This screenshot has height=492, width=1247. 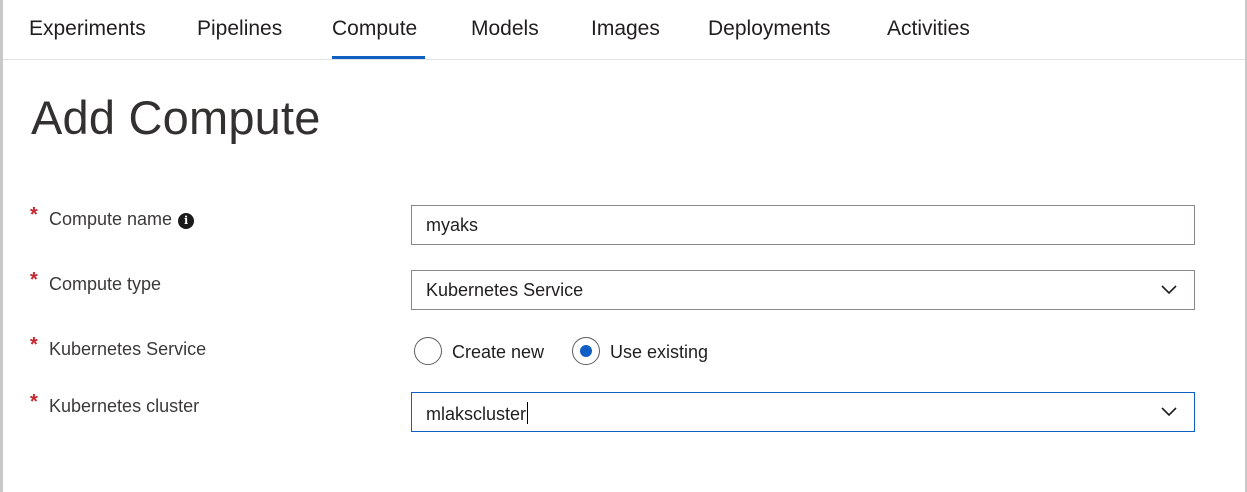 I want to click on tab-experiments: Experiments, so click(x=87, y=29).